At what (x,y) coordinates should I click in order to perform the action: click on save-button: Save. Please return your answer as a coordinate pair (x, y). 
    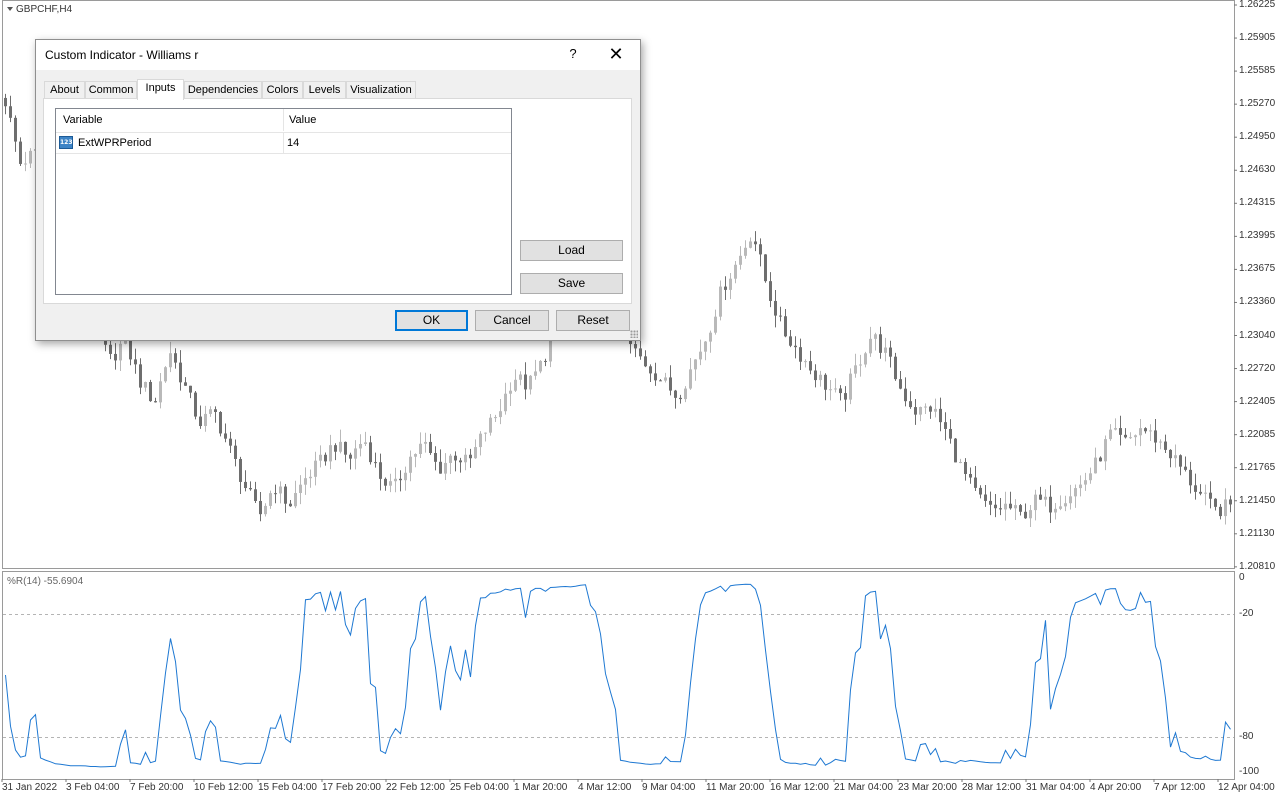
    Looking at the image, I should click on (571, 283).